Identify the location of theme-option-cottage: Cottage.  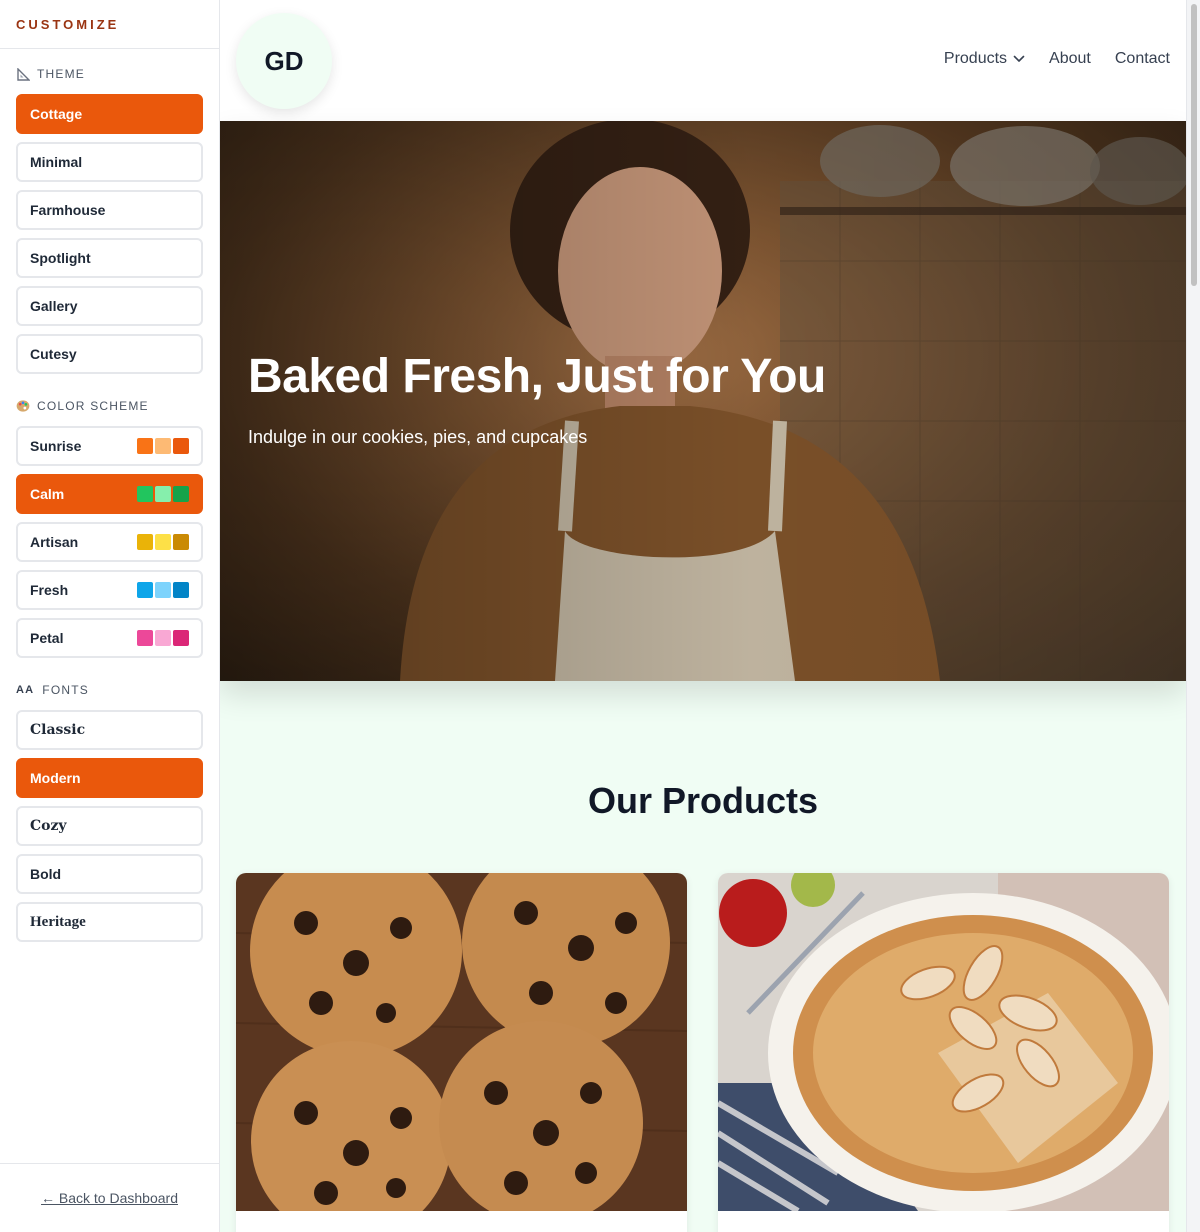
(109, 114).